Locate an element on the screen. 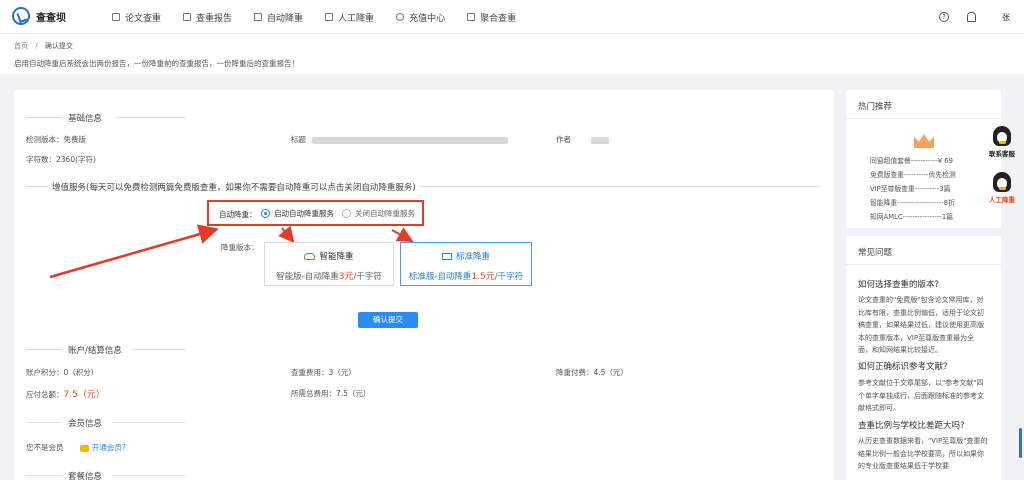 The width and height of the screenshot is (1024, 480). contact-service-label: 联系客服 is located at coordinates (1002, 154).